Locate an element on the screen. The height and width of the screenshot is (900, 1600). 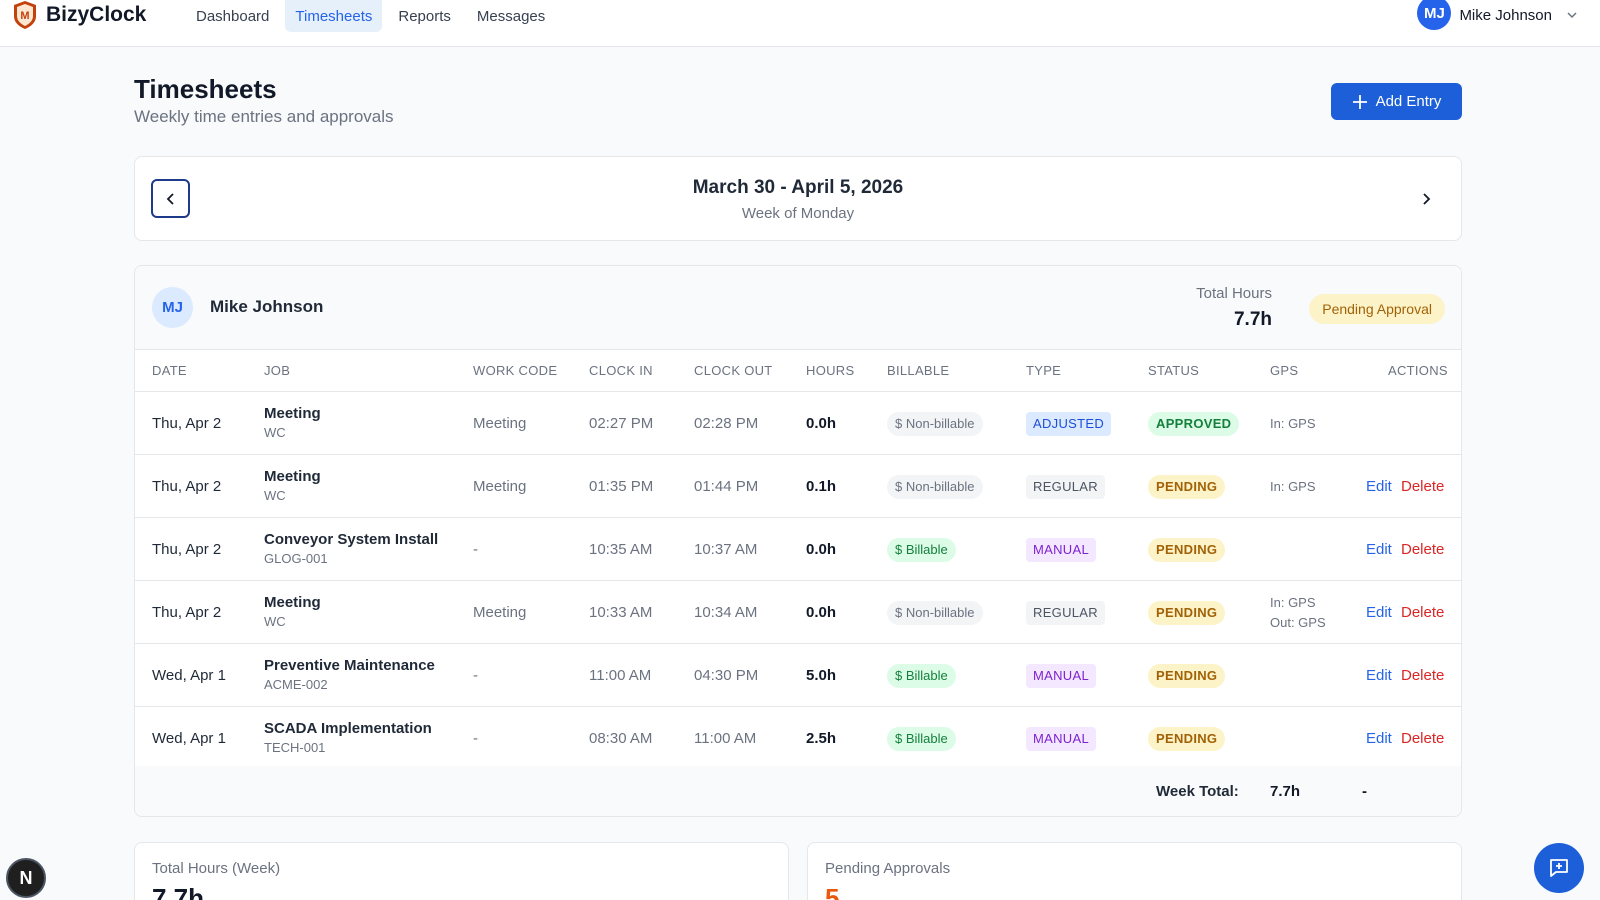
column-header-gps: GPS is located at coordinates (1284, 370).